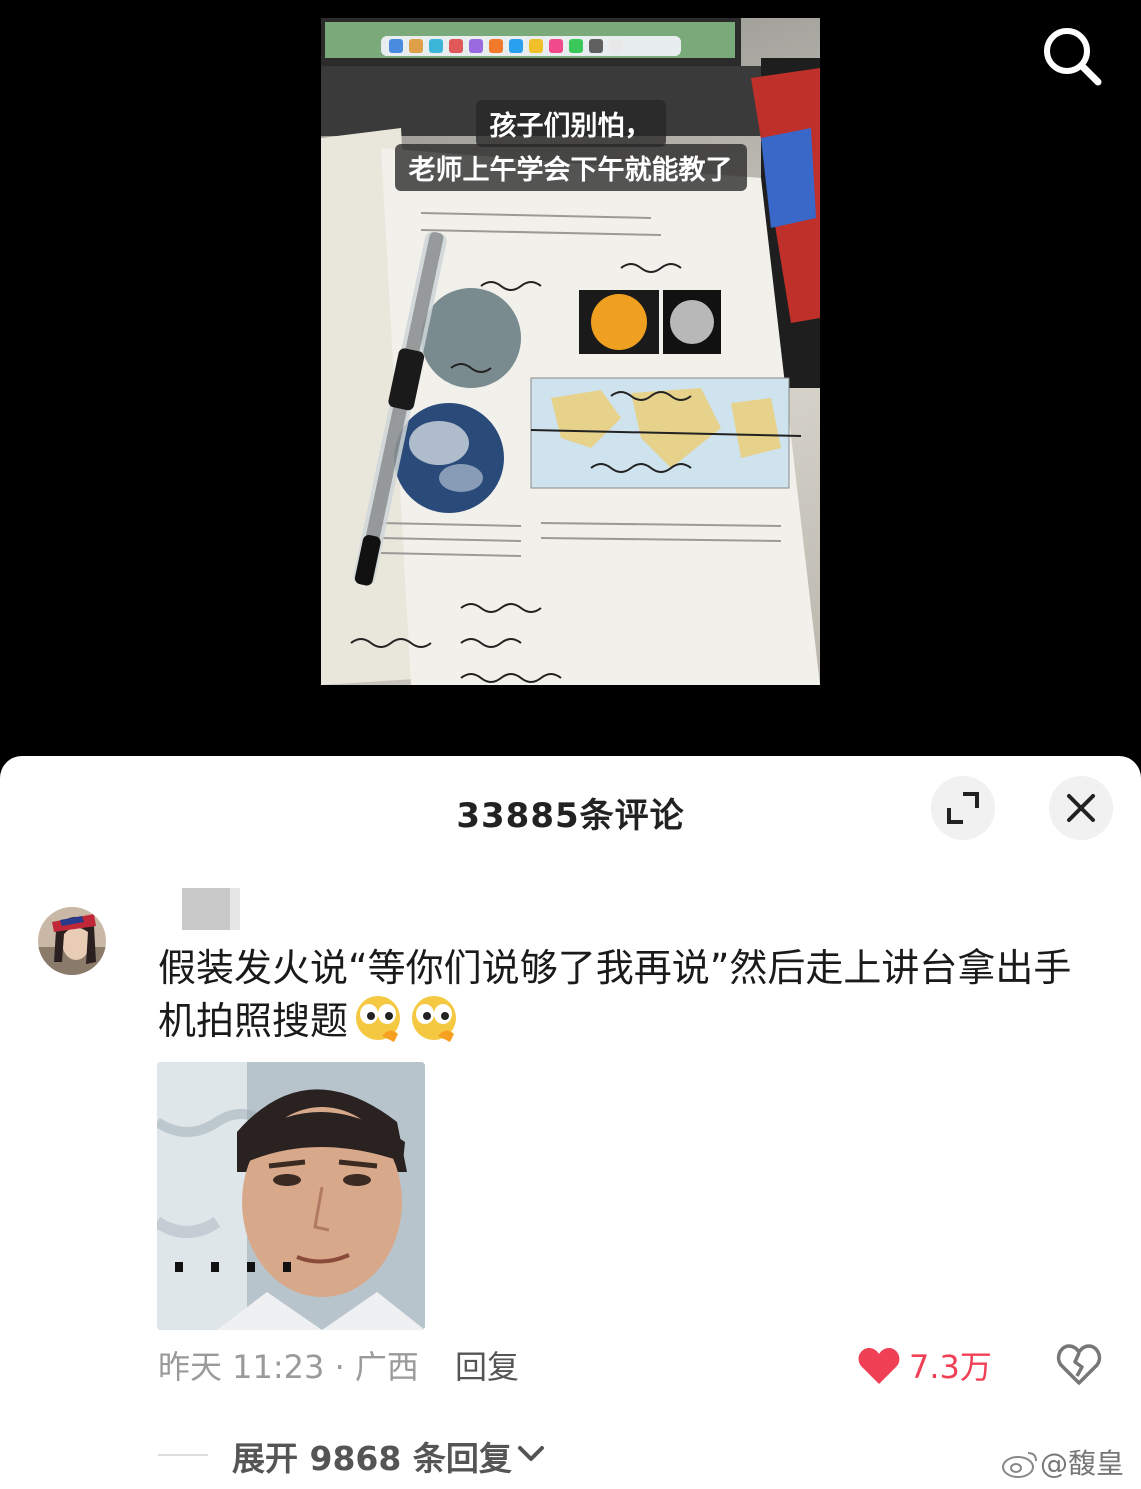 The image size is (1141, 1489). I want to click on watermark-text: @馥皇, so click(1082, 1463).